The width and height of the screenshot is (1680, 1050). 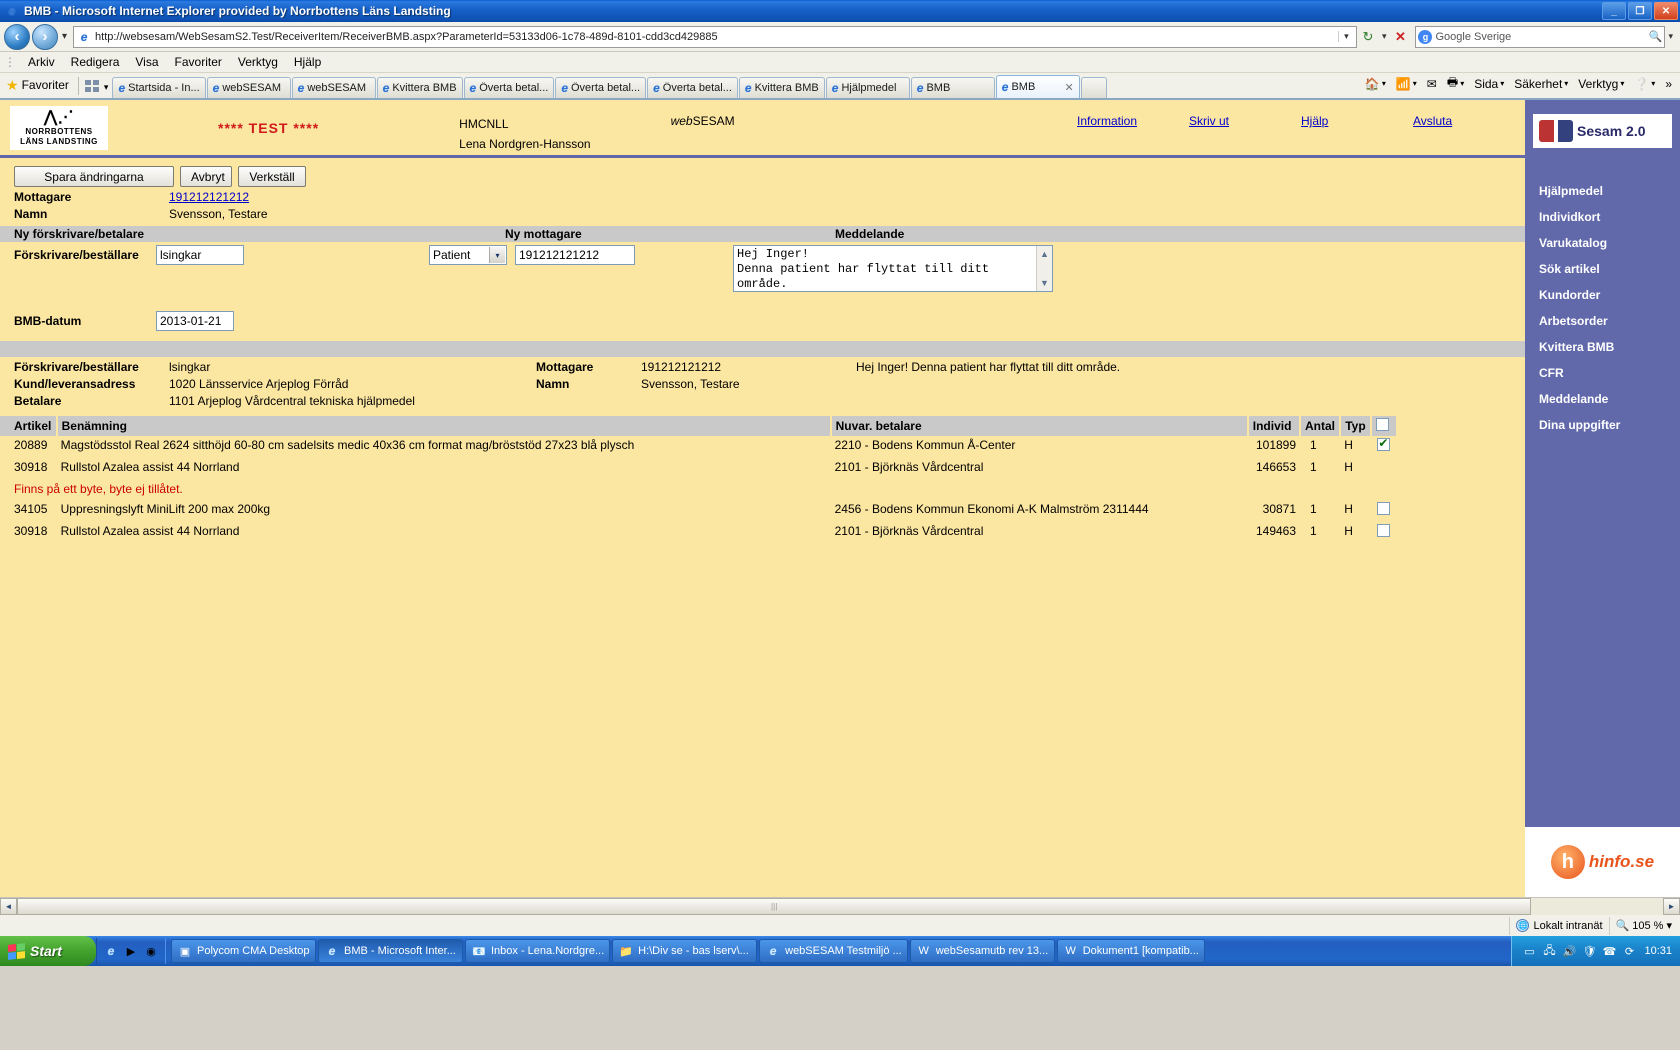 I want to click on close-icon: ✕, so click(x=1069, y=87).